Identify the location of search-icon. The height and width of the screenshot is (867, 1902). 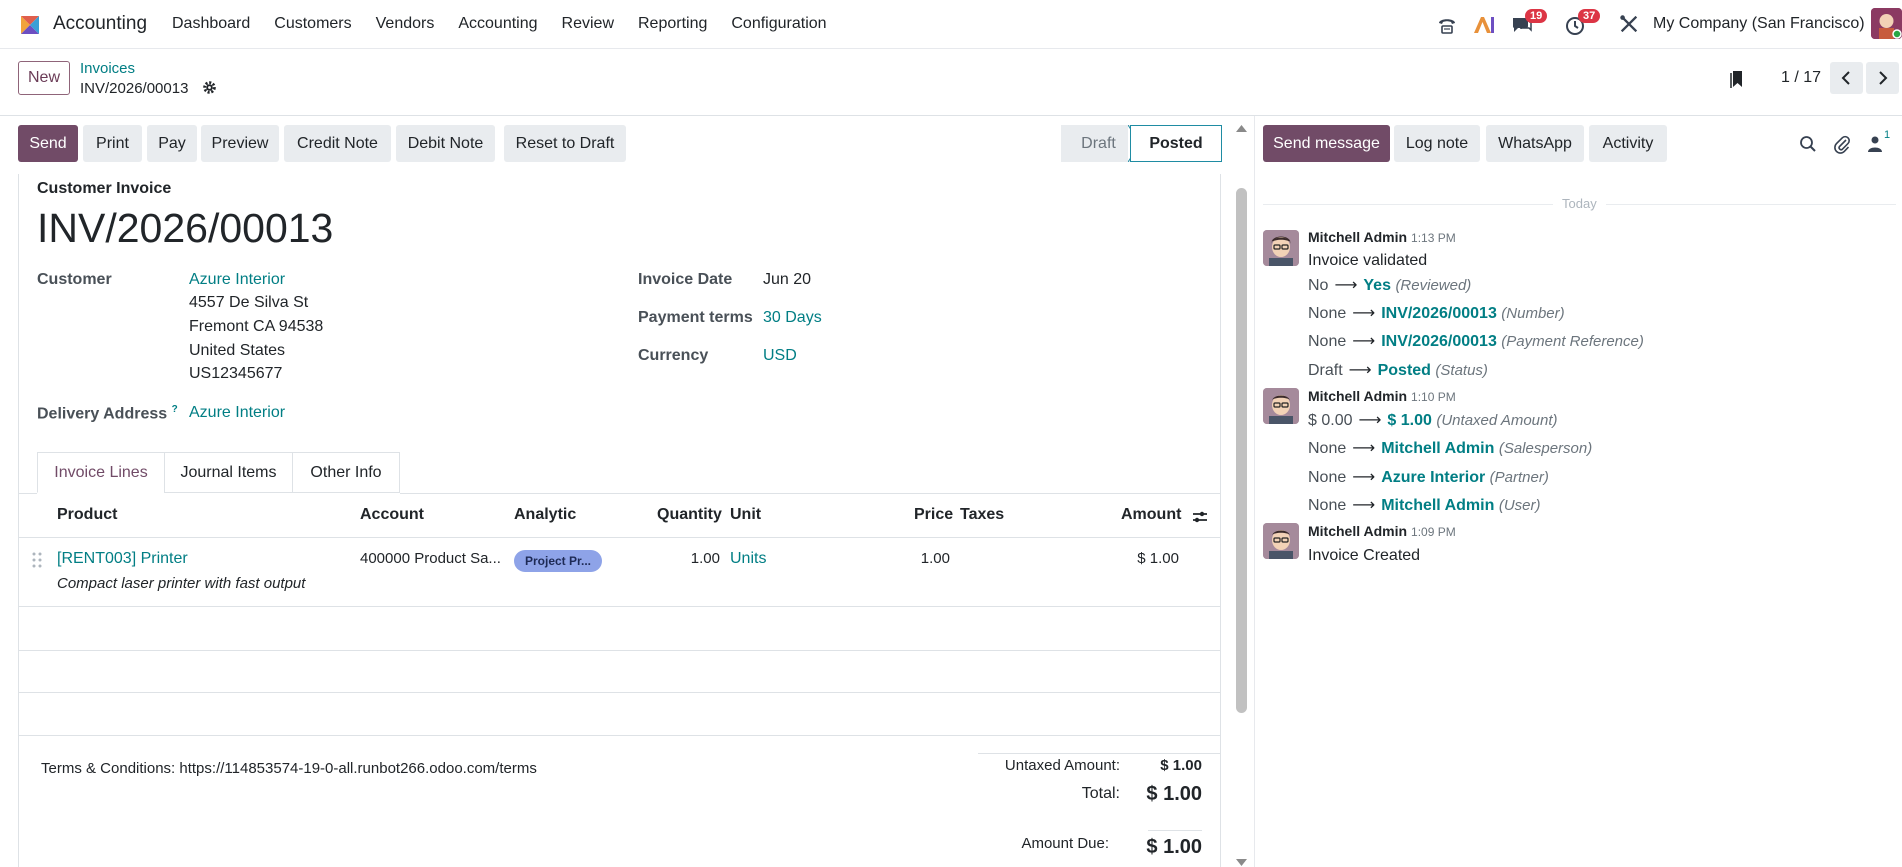
(1808, 144).